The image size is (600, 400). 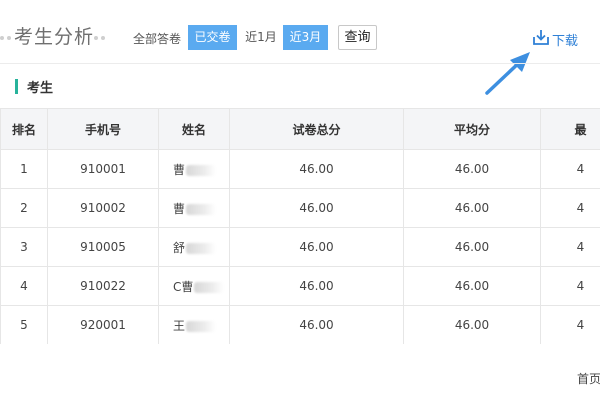 What do you see at coordinates (40, 88) in the screenshot?
I see `section-title: 考生` at bounding box center [40, 88].